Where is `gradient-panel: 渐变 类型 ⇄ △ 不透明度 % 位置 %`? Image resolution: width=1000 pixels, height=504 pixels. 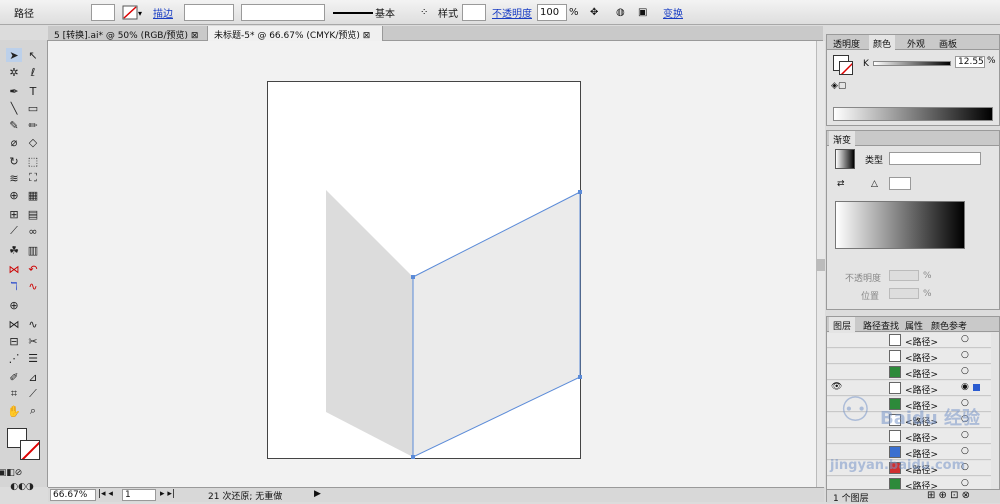 gradient-panel: 渐变 类型 ⇄ △ 不透明度 % 位置 % is located at coordinates (913, 220).